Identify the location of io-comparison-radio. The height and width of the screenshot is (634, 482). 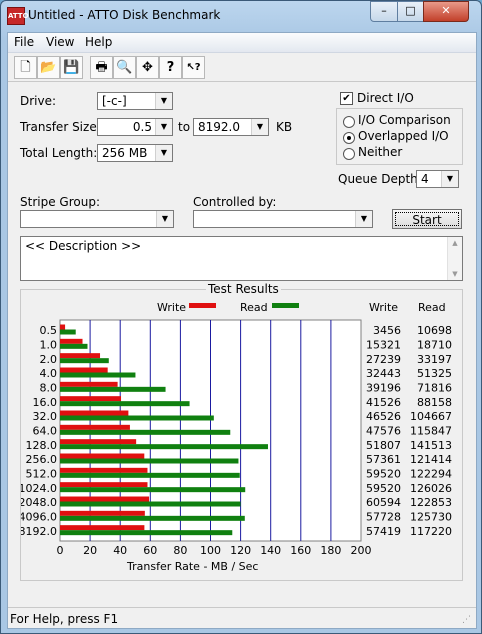
(349, 122).